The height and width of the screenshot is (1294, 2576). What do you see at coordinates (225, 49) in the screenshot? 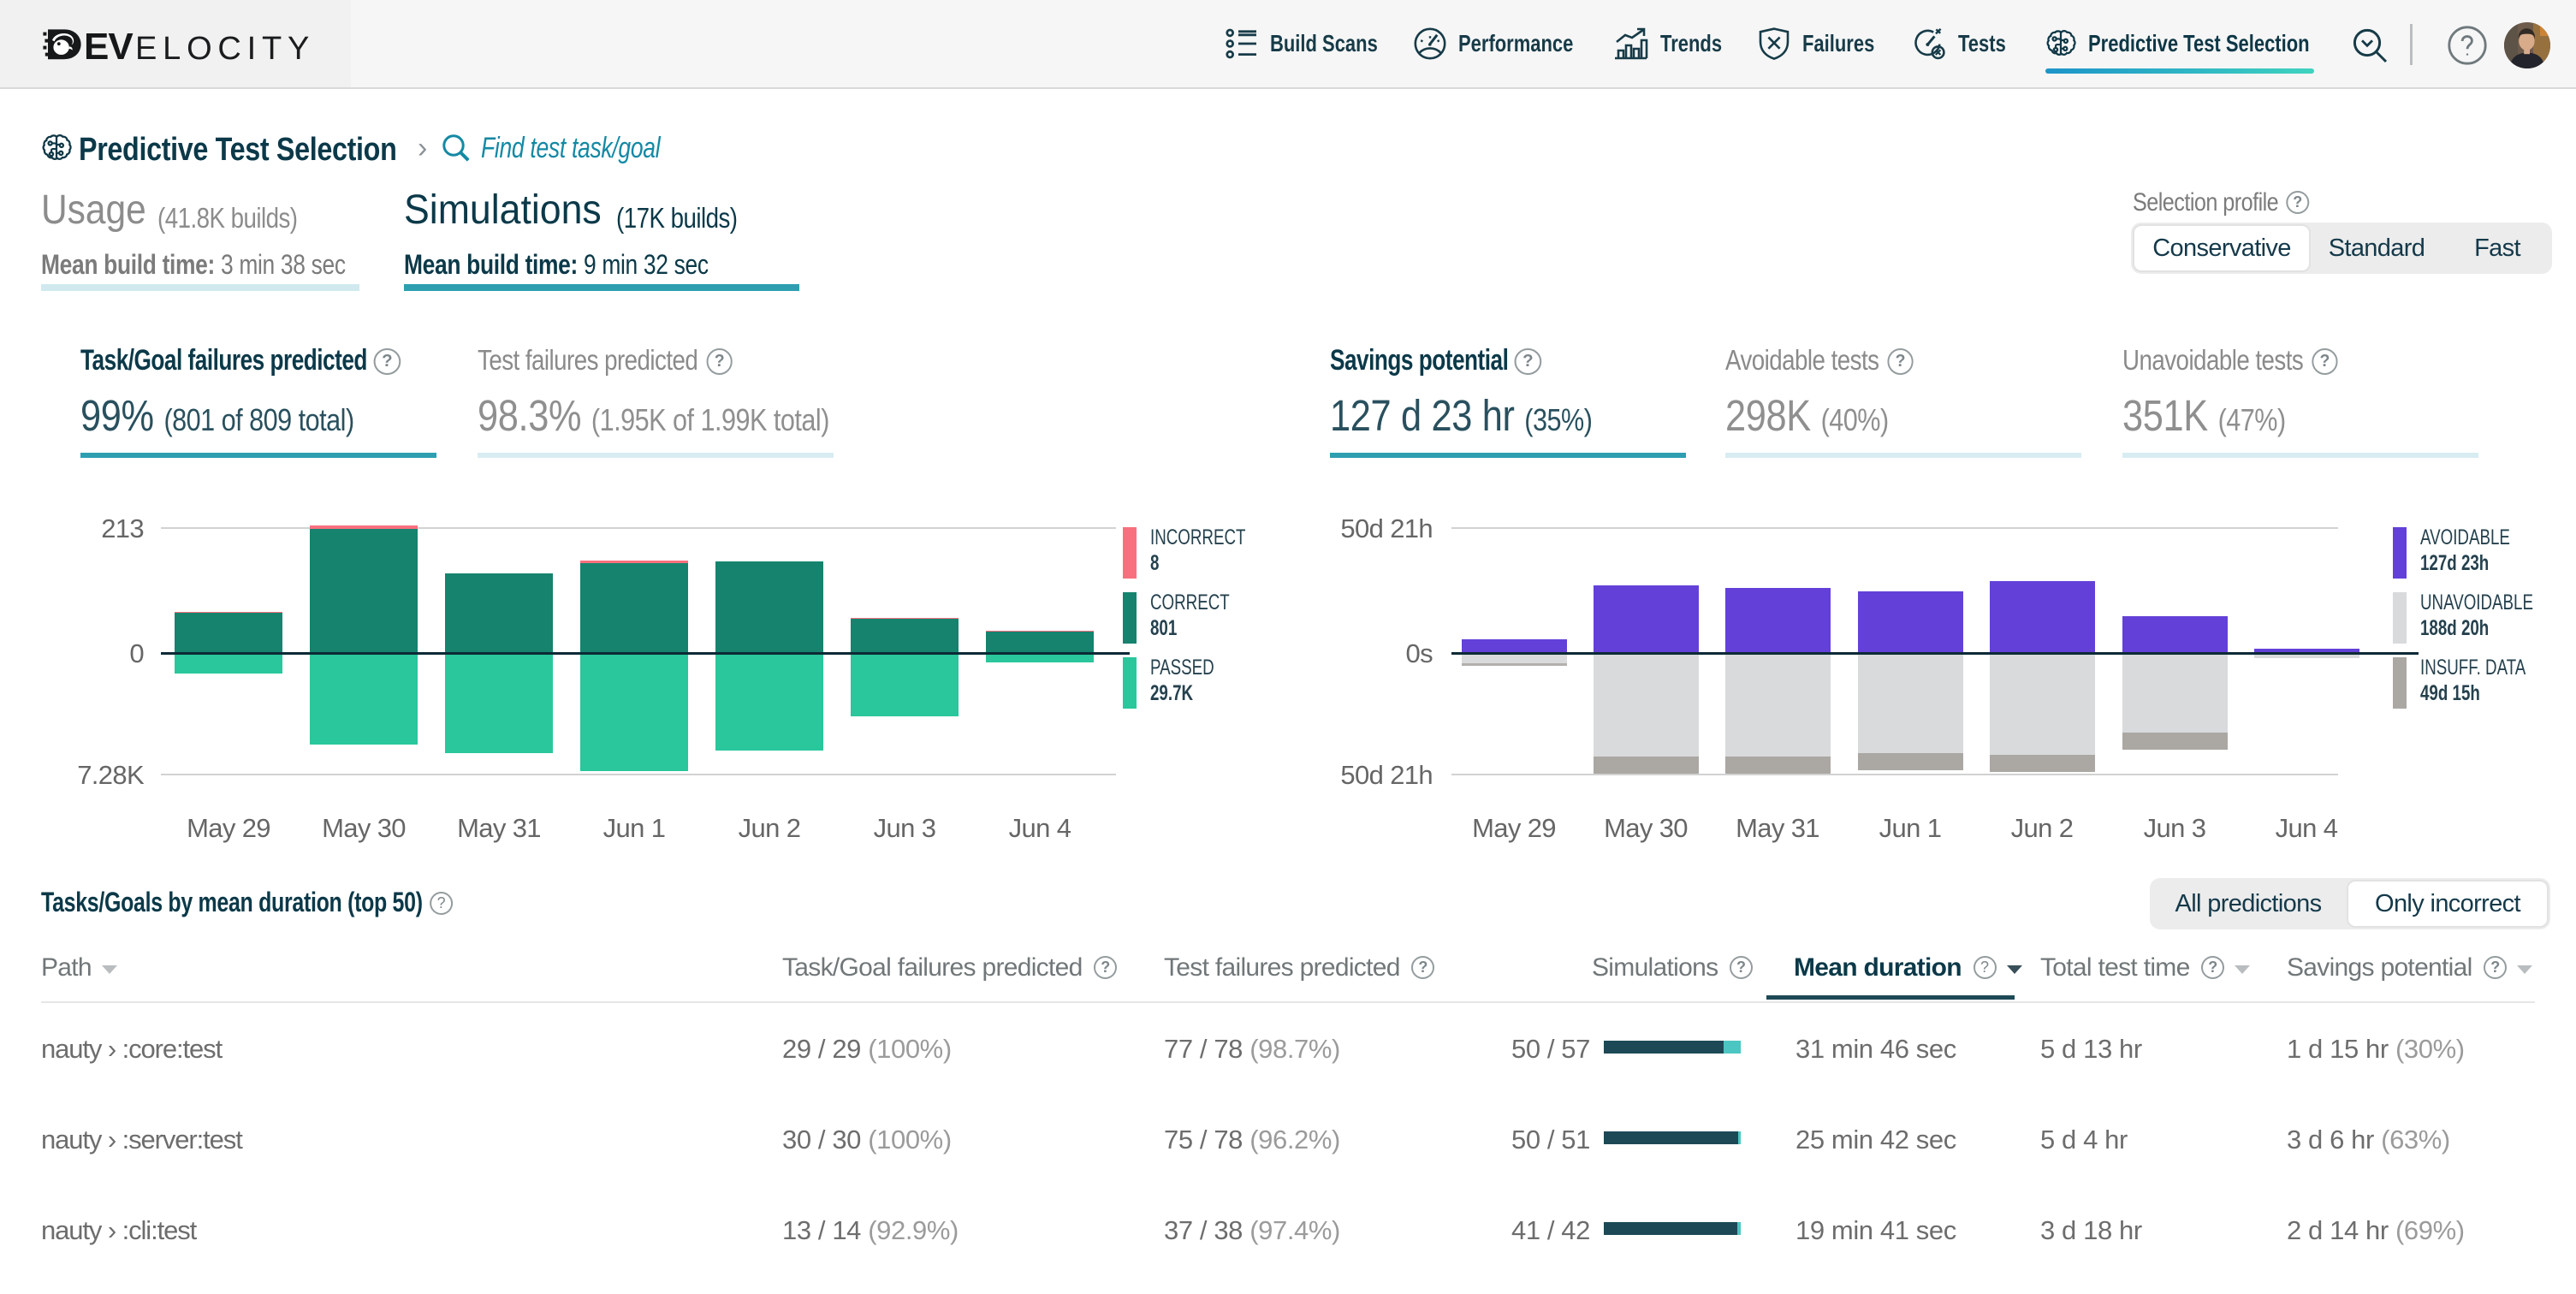
I see `svg-text: ELOCITY` at bounding box center [225, 49].